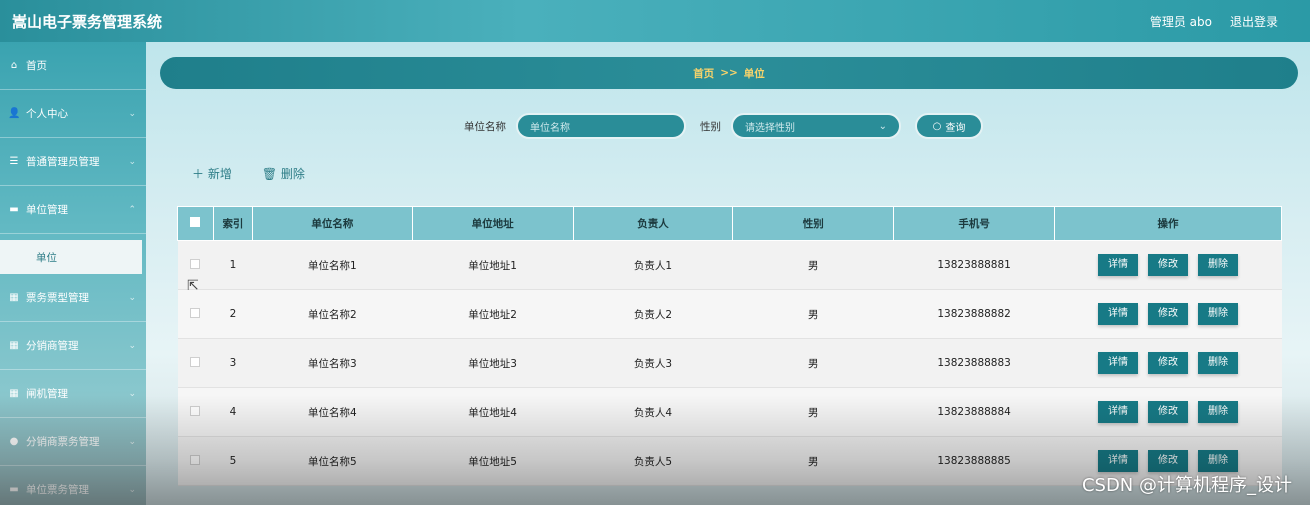  Describe the element at coordinates (653, 461) in the screenshot. I see `cell-manager: 负责人5` at that location.